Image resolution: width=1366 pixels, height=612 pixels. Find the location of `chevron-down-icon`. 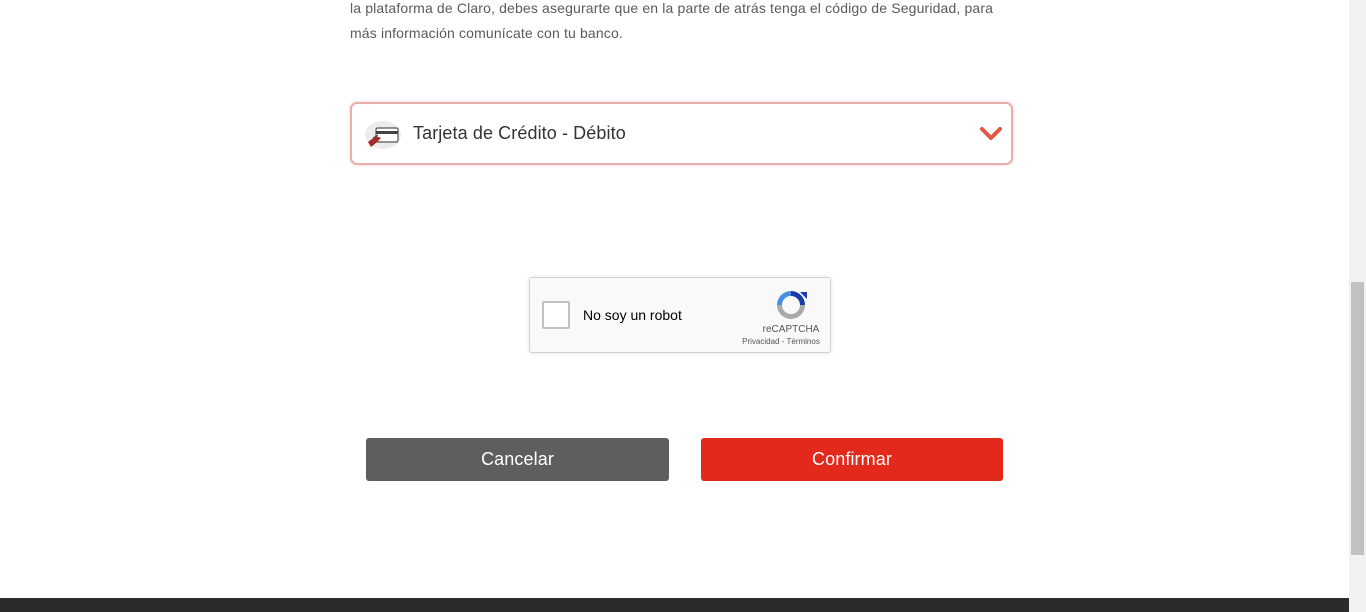

chevron-down-icon is located at coordinates (991, 134).